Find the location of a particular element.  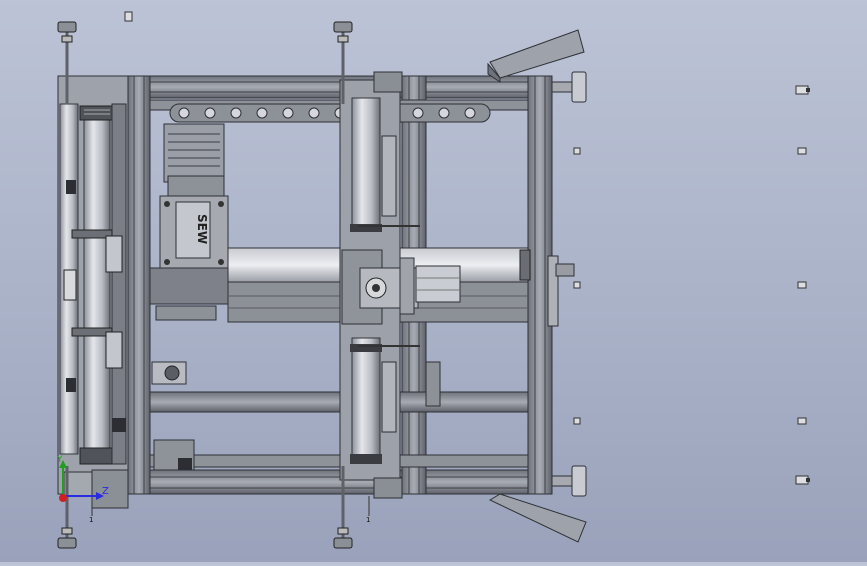

top-chain-track is located at coordinates (330, 113).